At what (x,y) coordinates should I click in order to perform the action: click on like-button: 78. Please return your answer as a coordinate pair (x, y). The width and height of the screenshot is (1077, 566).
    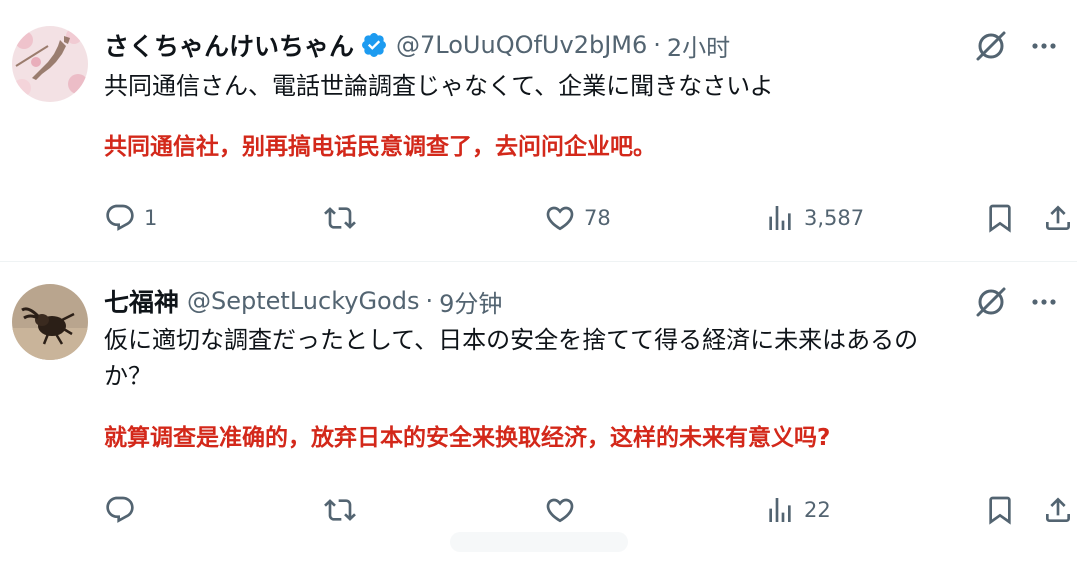
    Looking at the image, I should click on (577, 218).